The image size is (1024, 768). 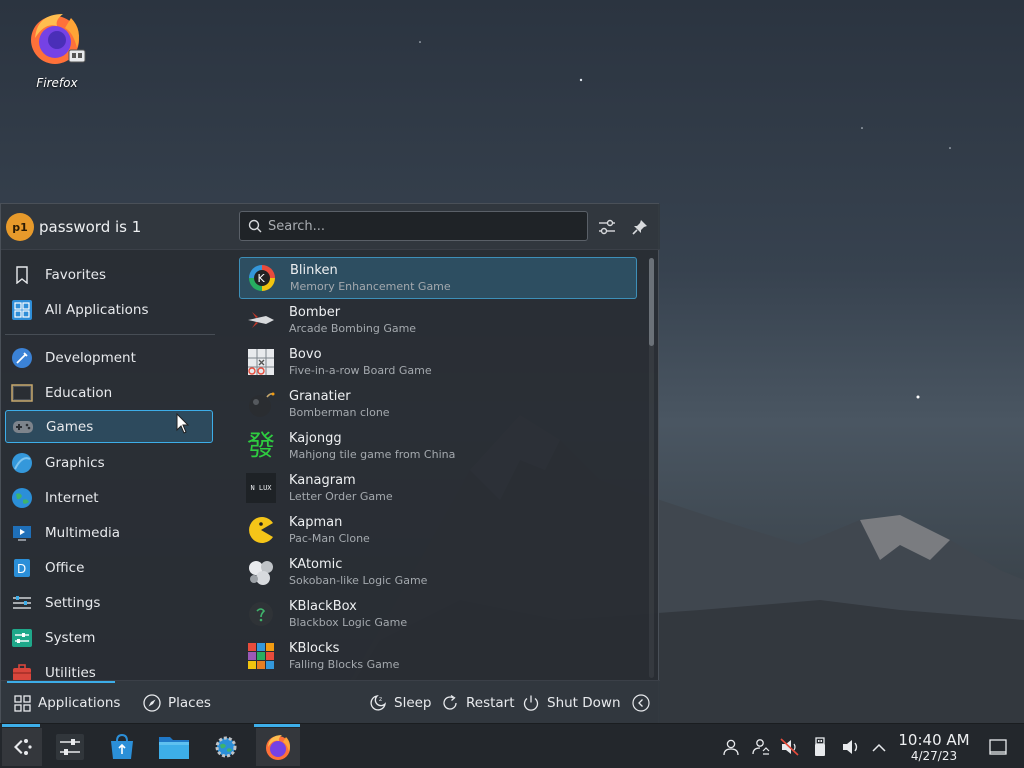 I want to click on settings-icon, so click(x=22, y=603).